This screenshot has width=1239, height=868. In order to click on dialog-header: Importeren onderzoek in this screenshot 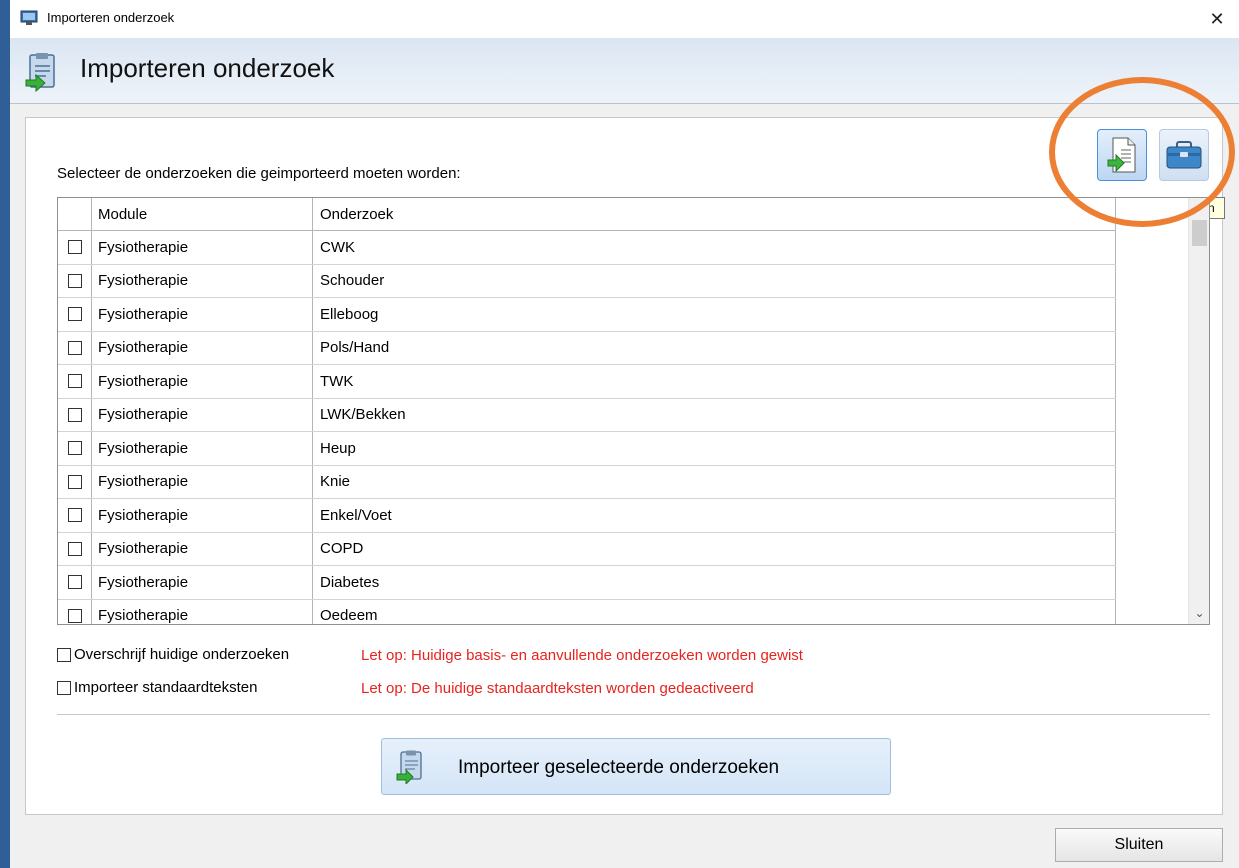, I will do `click(624, 71)`.